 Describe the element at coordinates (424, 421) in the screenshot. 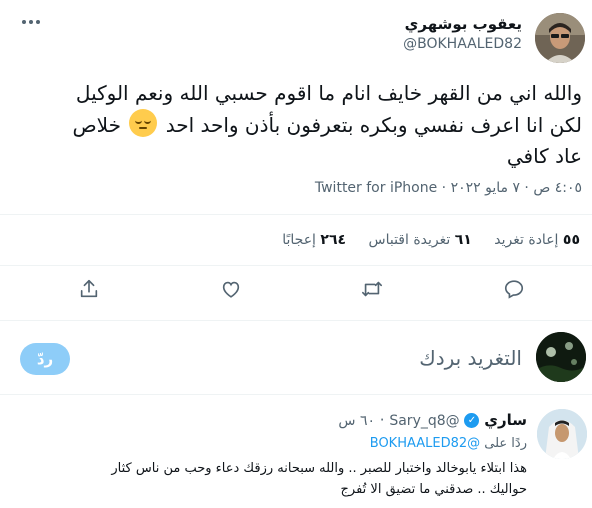

I see `reply-author-handle: @Sary_q8` at that location.